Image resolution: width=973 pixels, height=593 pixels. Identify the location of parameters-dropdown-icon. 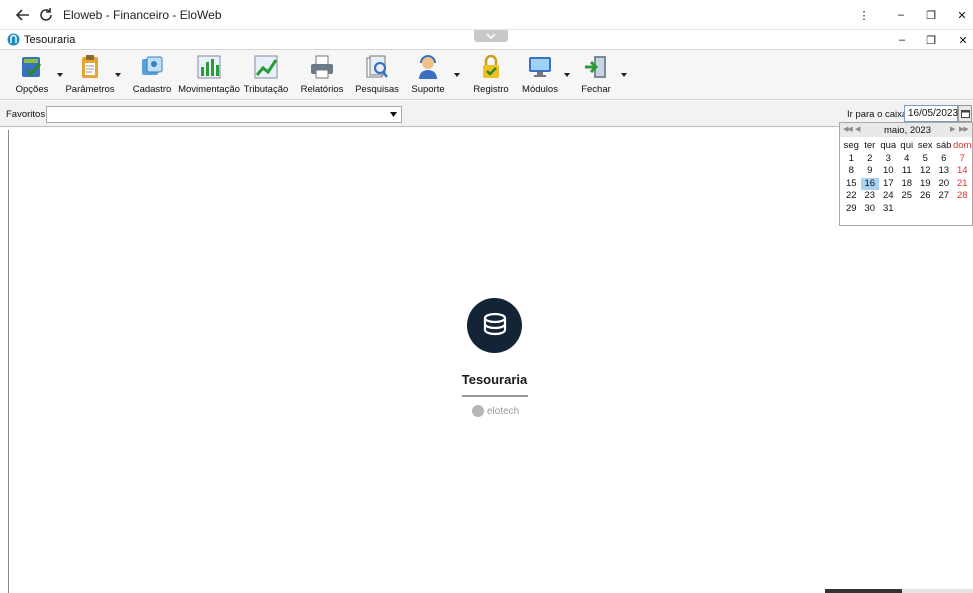
(118, 75).